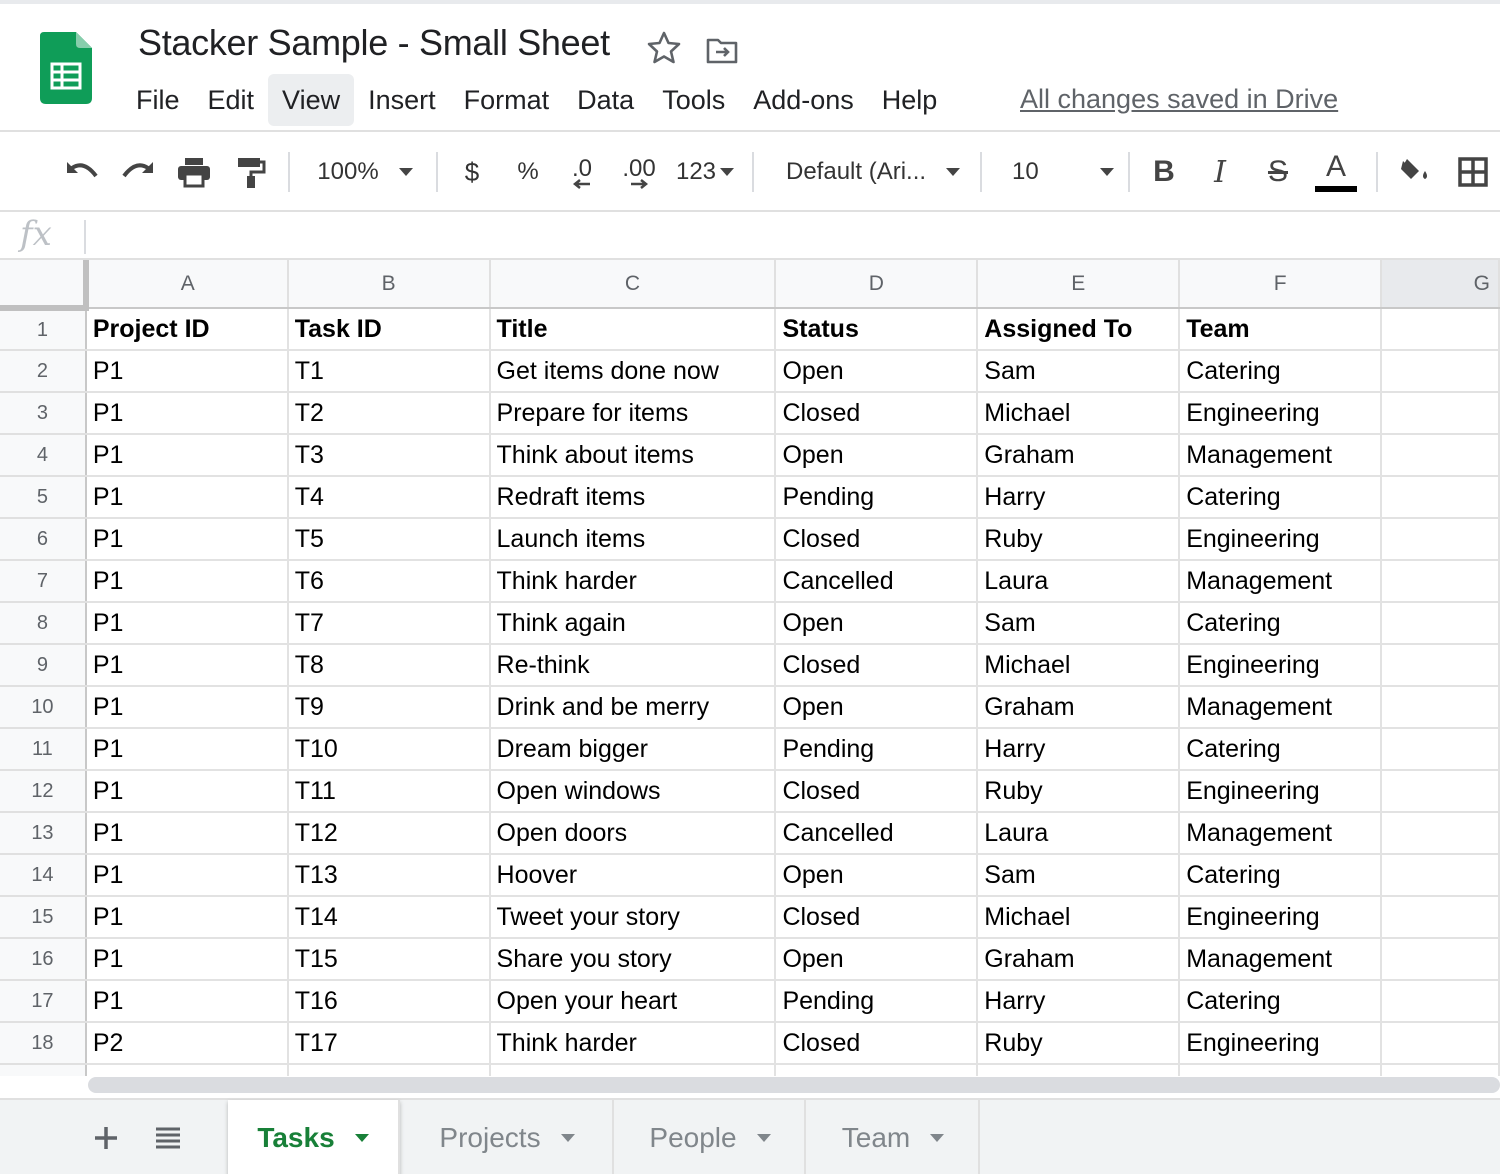 The height and width of the screenshot is (1174, 1500). Describe the element at coordinates (877, 1001) in the screenshot. I see `cell-d17: Pending` at that location.